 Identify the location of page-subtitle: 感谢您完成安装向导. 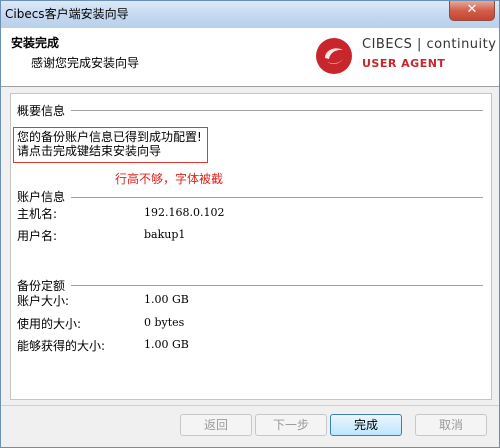
(85, 63).